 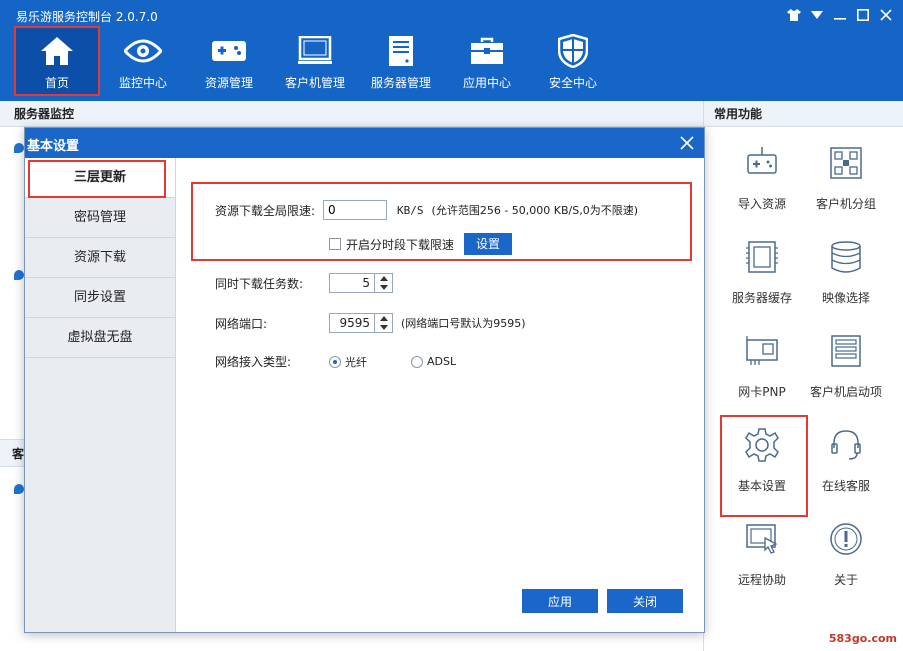 I want to click on nav-apps-label: 应用中心, so click(x=486, y=83).